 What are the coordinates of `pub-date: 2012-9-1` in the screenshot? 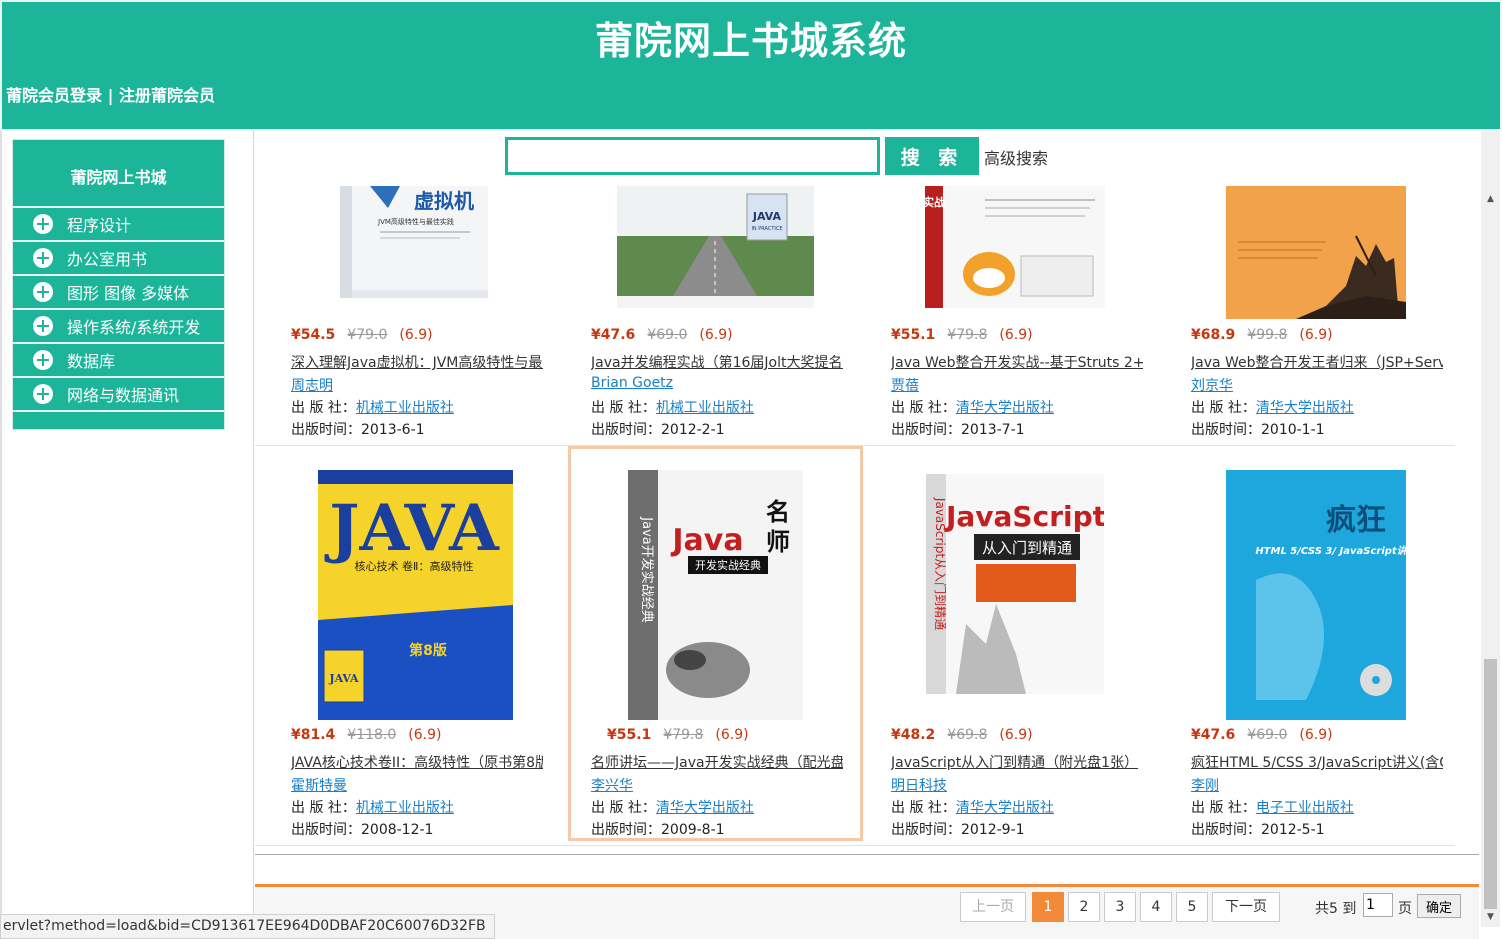 It's located at (993, 830).